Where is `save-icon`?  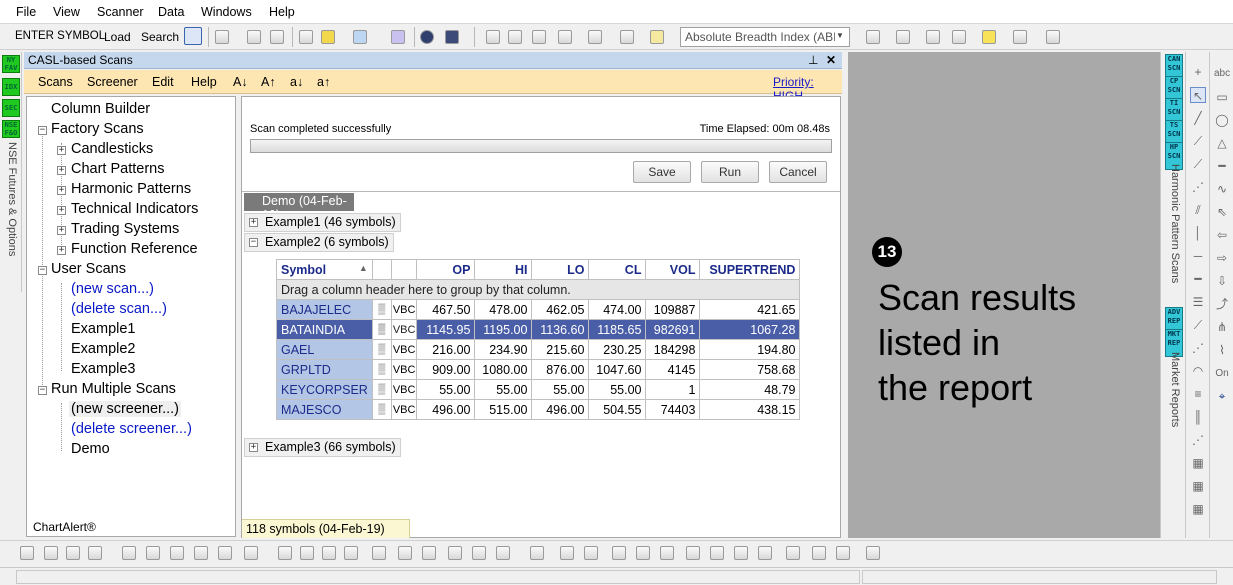
save-icon is located at coordinates (222, 37).